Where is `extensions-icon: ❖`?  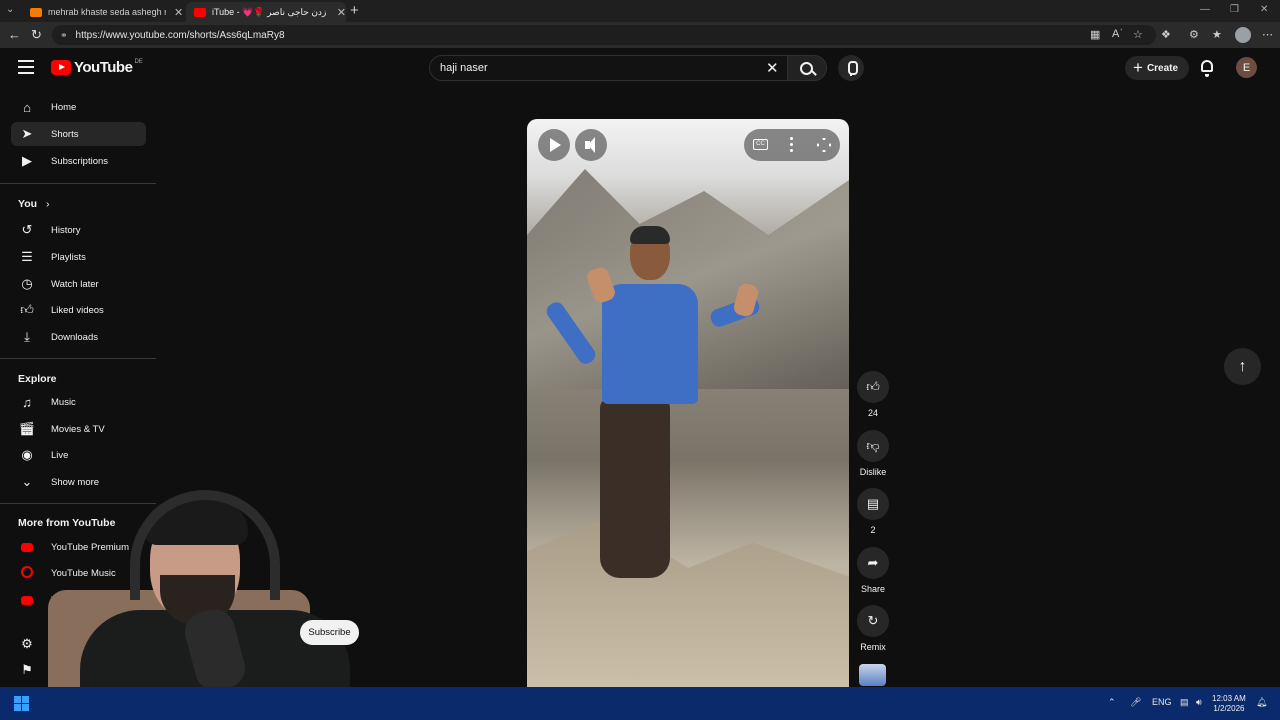 extensions-icon: ❖ is located at coordinates (1166, 34).